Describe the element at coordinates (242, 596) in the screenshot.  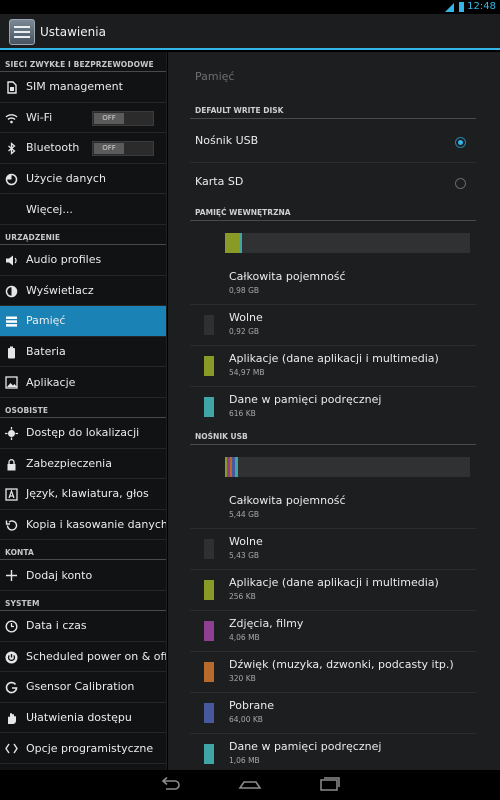
I see `storage-row-value: 256 KB` at that location.